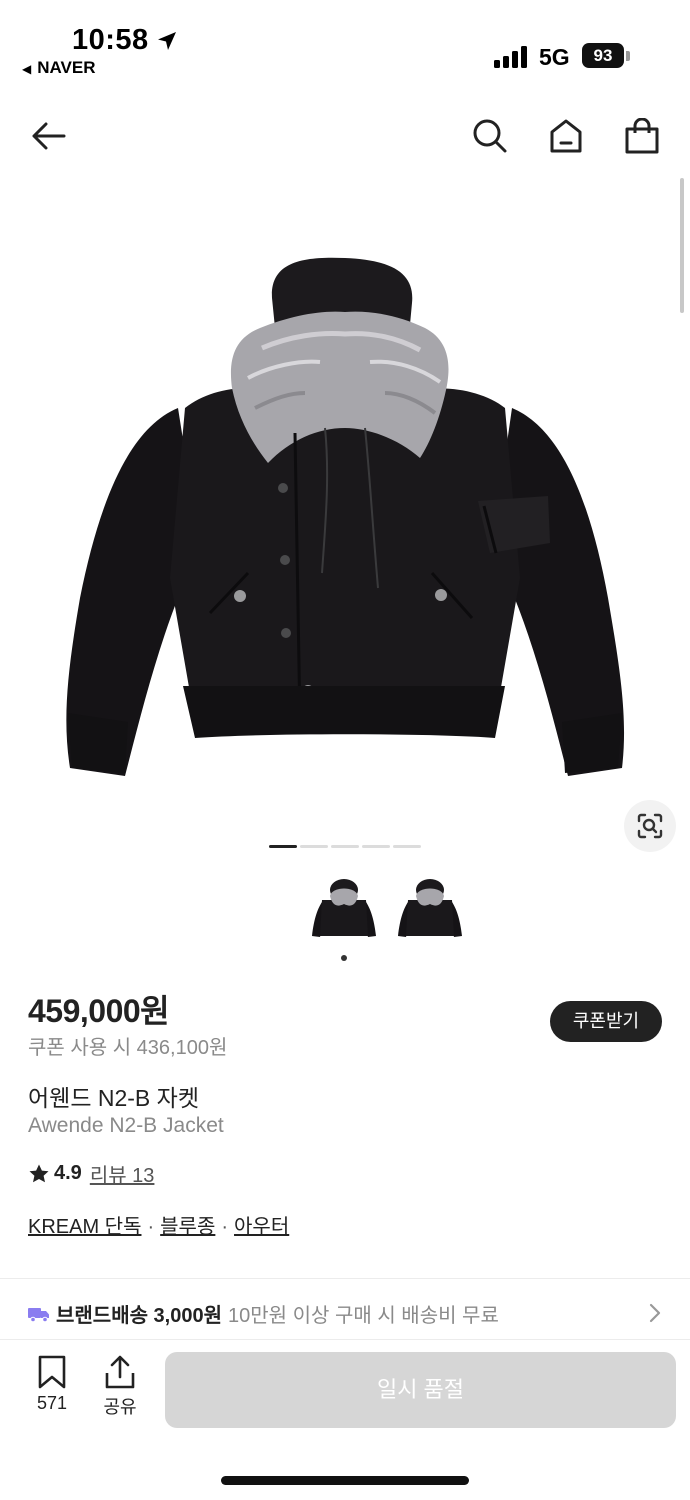  Describe the element at coordinates (655, 1313) in the screenshot. I see `chevron-right-icon` at that location.